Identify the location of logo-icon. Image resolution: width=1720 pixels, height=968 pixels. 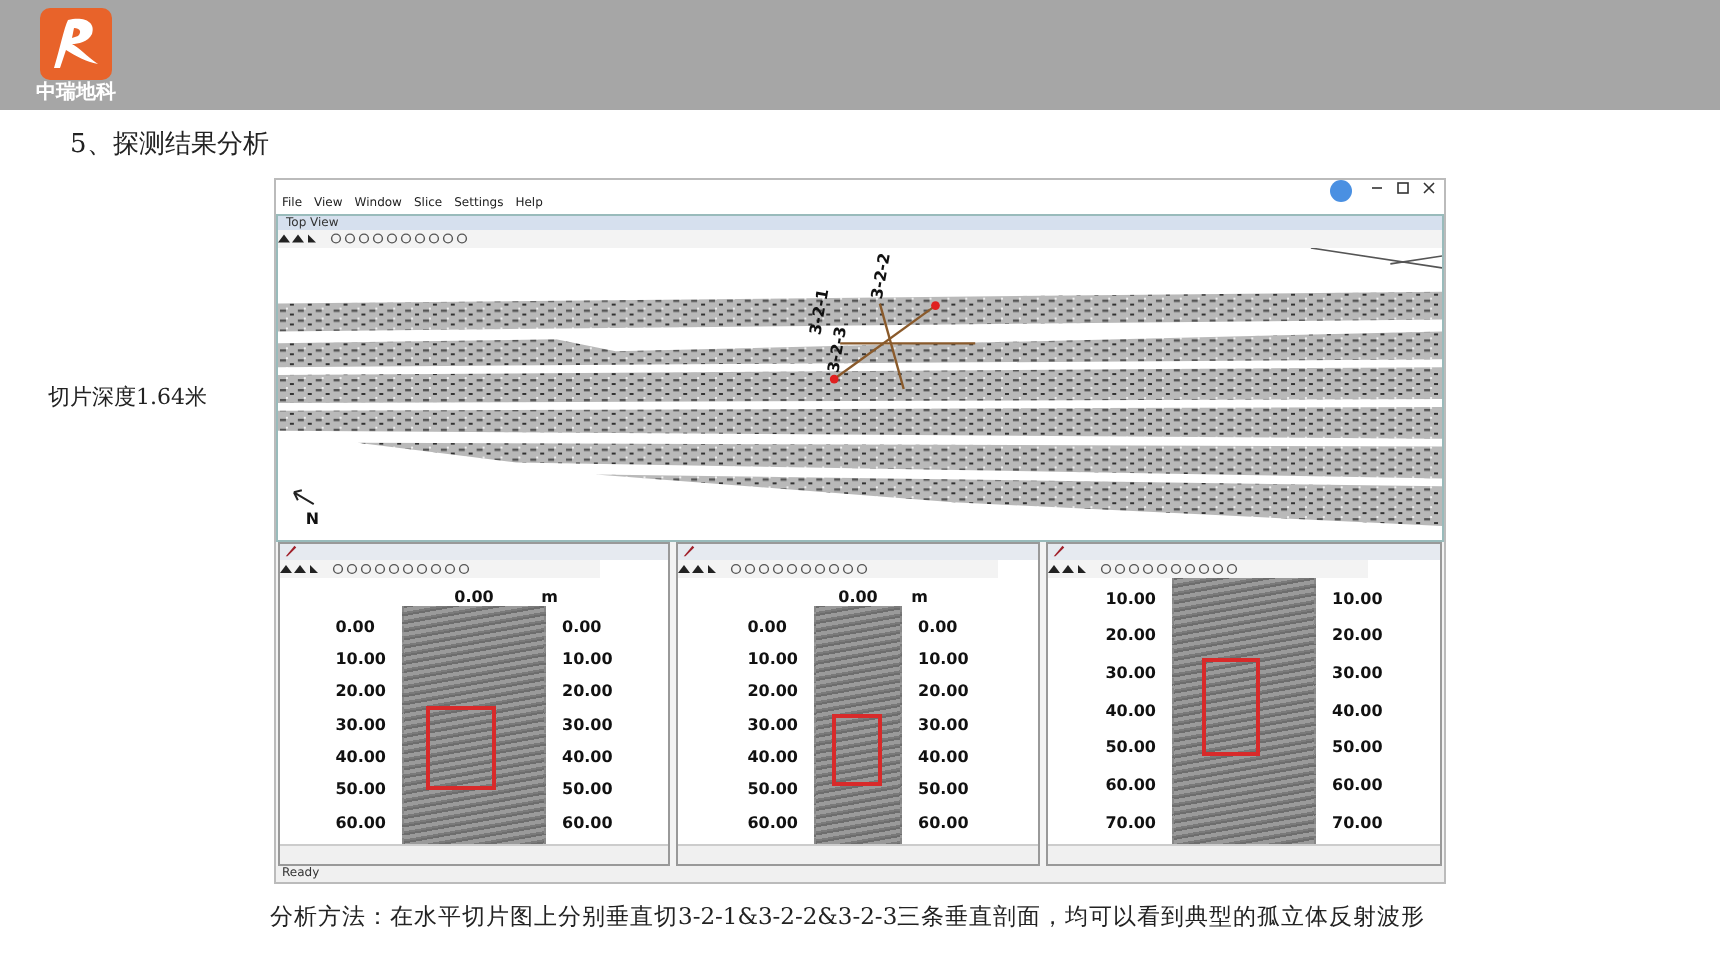
(76, 43).